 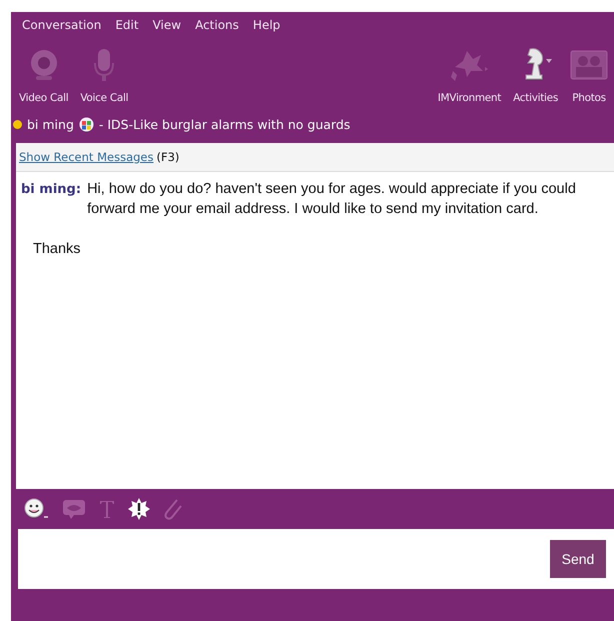 I want to click on contact-name: bi ming, so click(x=50, y=124).